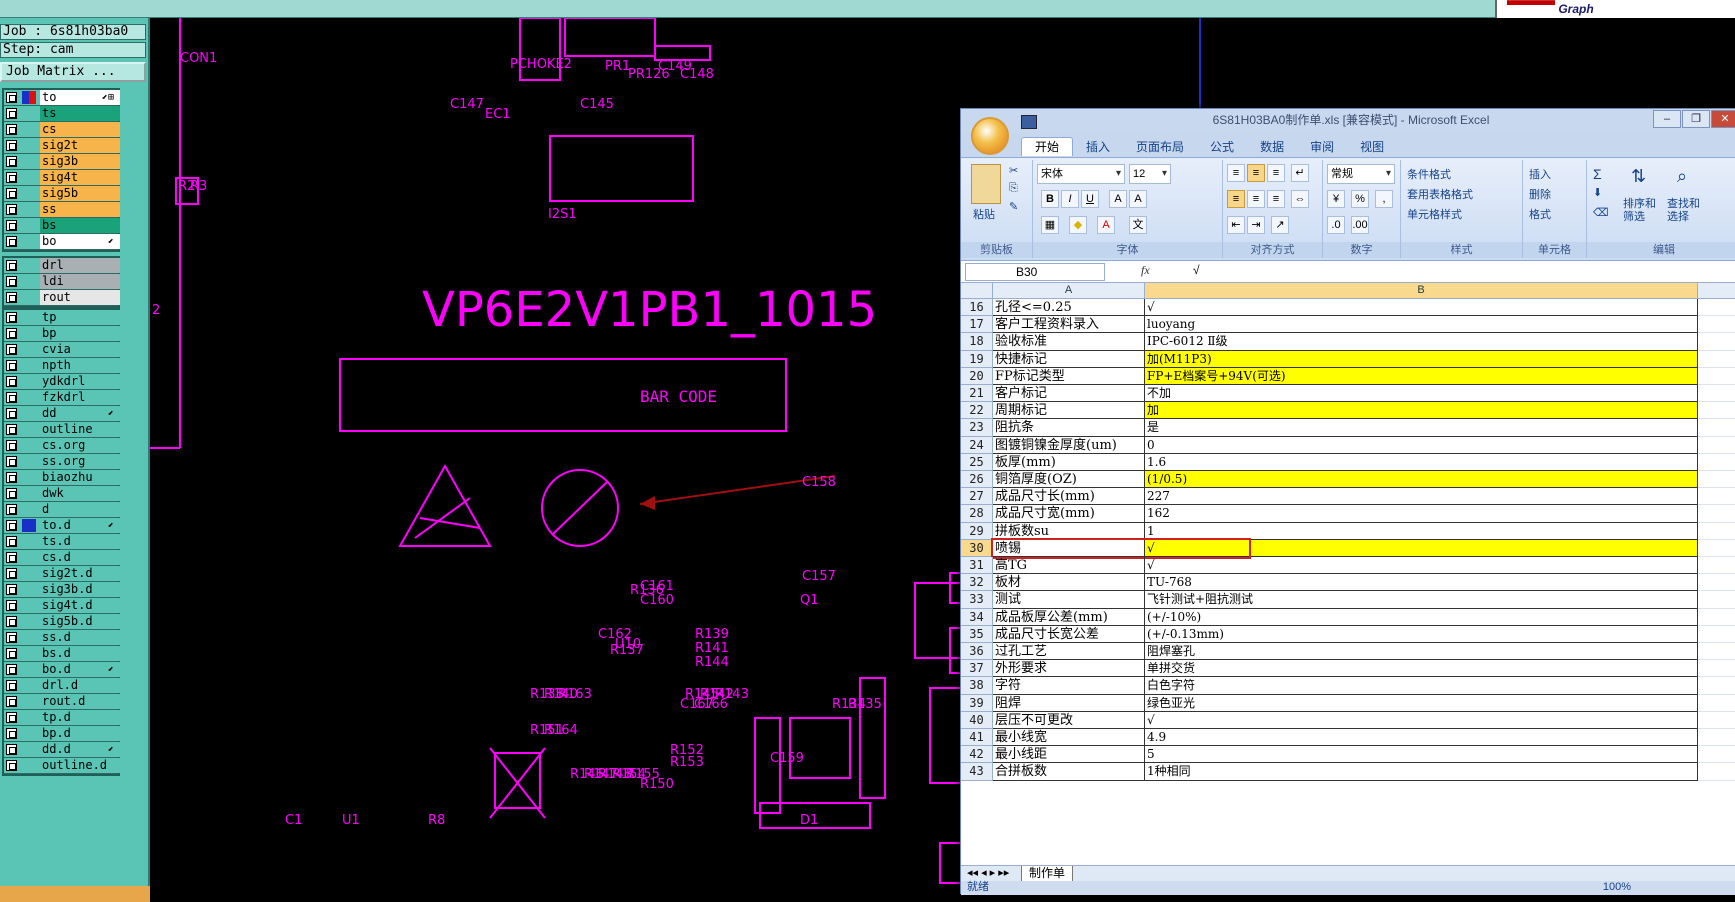 This screenshot has height=902, width=1735. I want to click on row-number: 25, so click(977, 462).